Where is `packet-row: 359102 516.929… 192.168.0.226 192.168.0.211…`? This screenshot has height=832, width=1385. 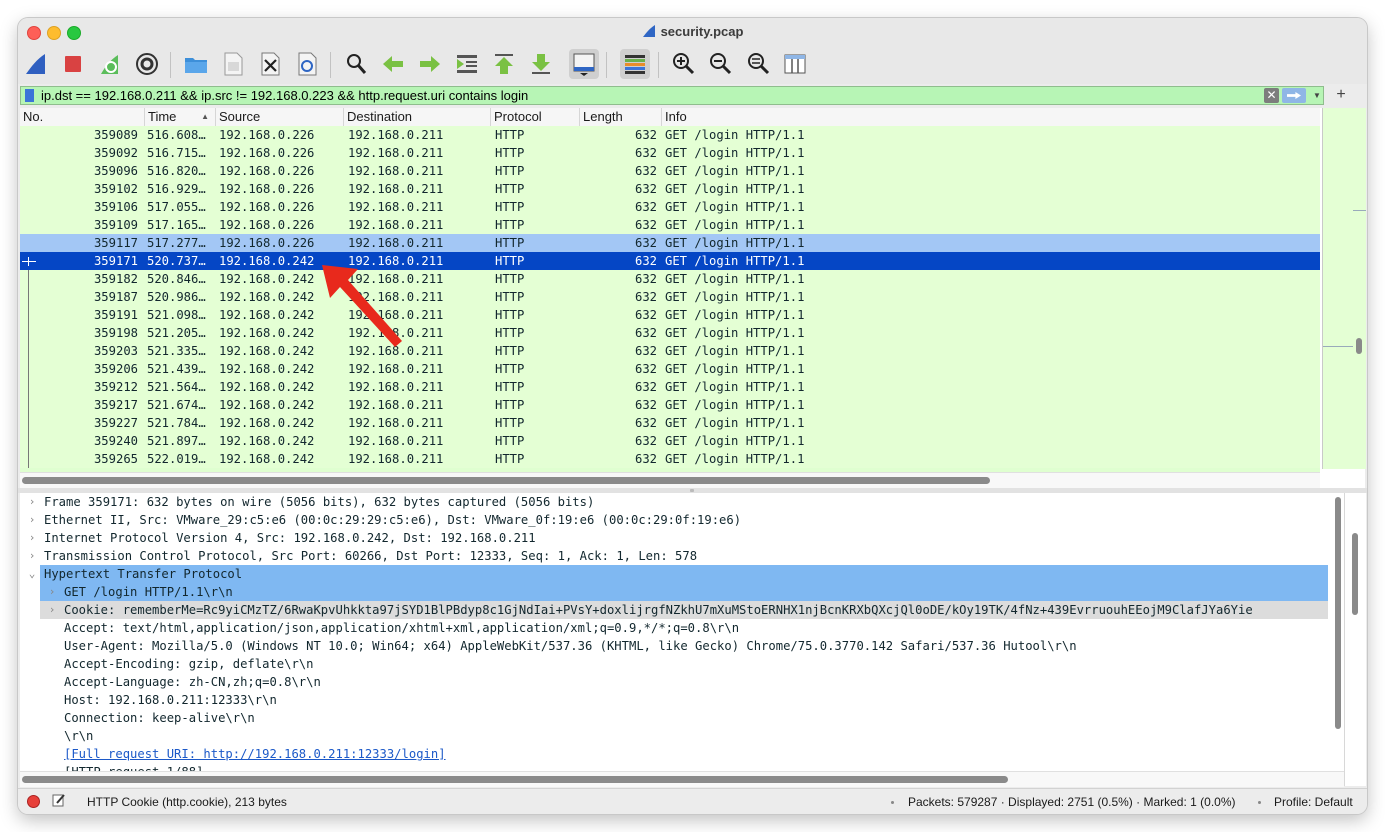
packet-row: 359102 516.929… 192.168.0.226 192.168.0.211… is located at coordinates (670, 189).